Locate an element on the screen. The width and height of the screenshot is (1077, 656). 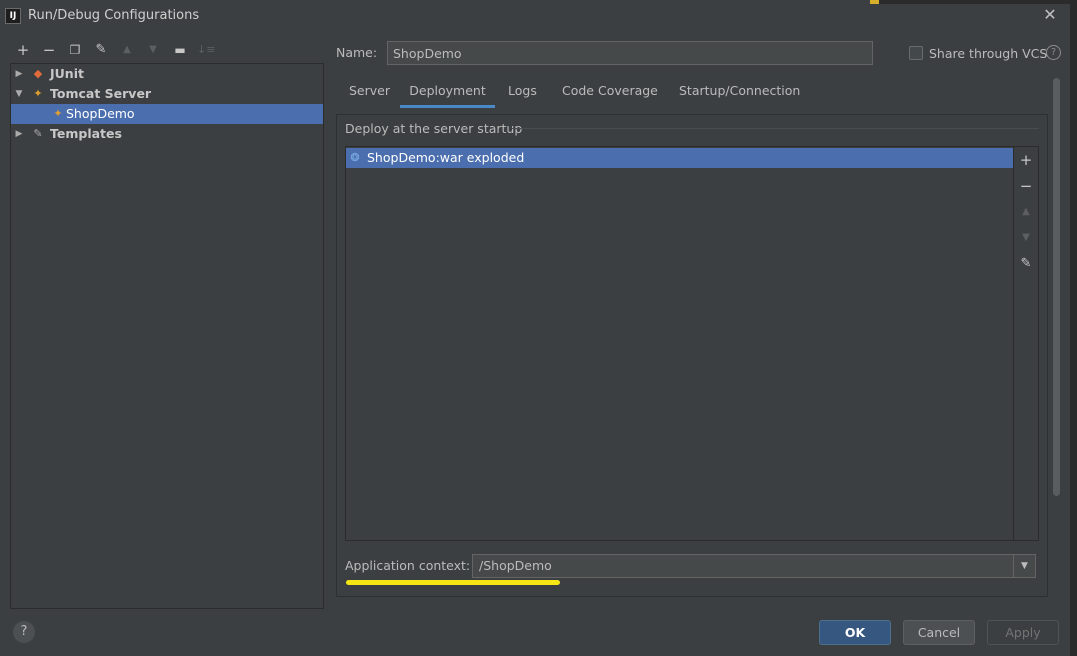
name-input is located at coordinates (630, 53).